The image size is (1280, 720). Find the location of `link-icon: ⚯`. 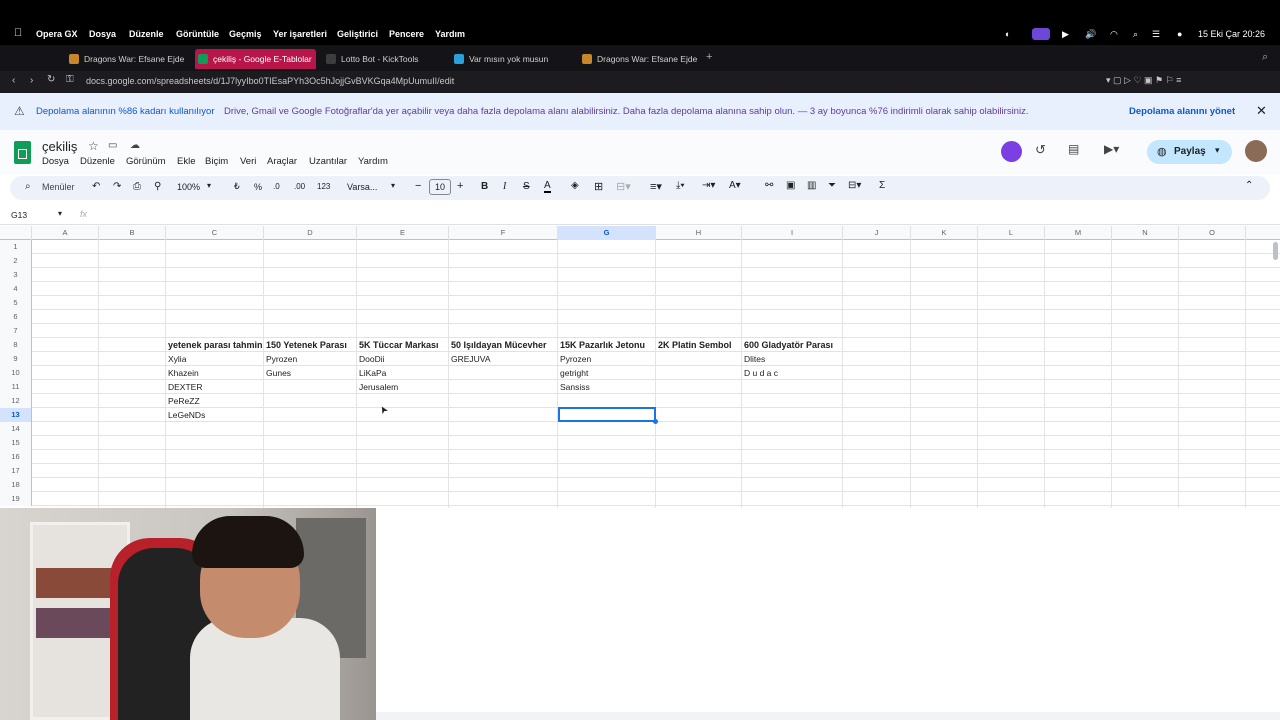

link-icon: ⚯ is located at coordinates (769, 185).